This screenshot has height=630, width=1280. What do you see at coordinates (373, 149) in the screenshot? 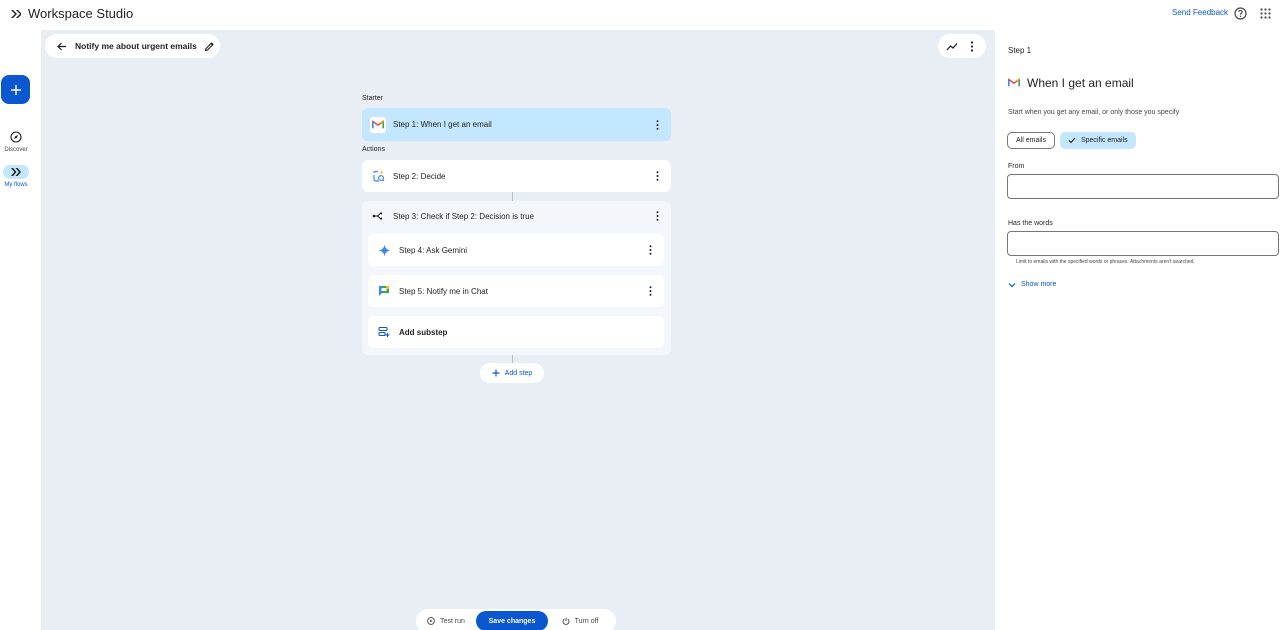
I see `actions-section-label: Actions` at bounding box center [373, 149].